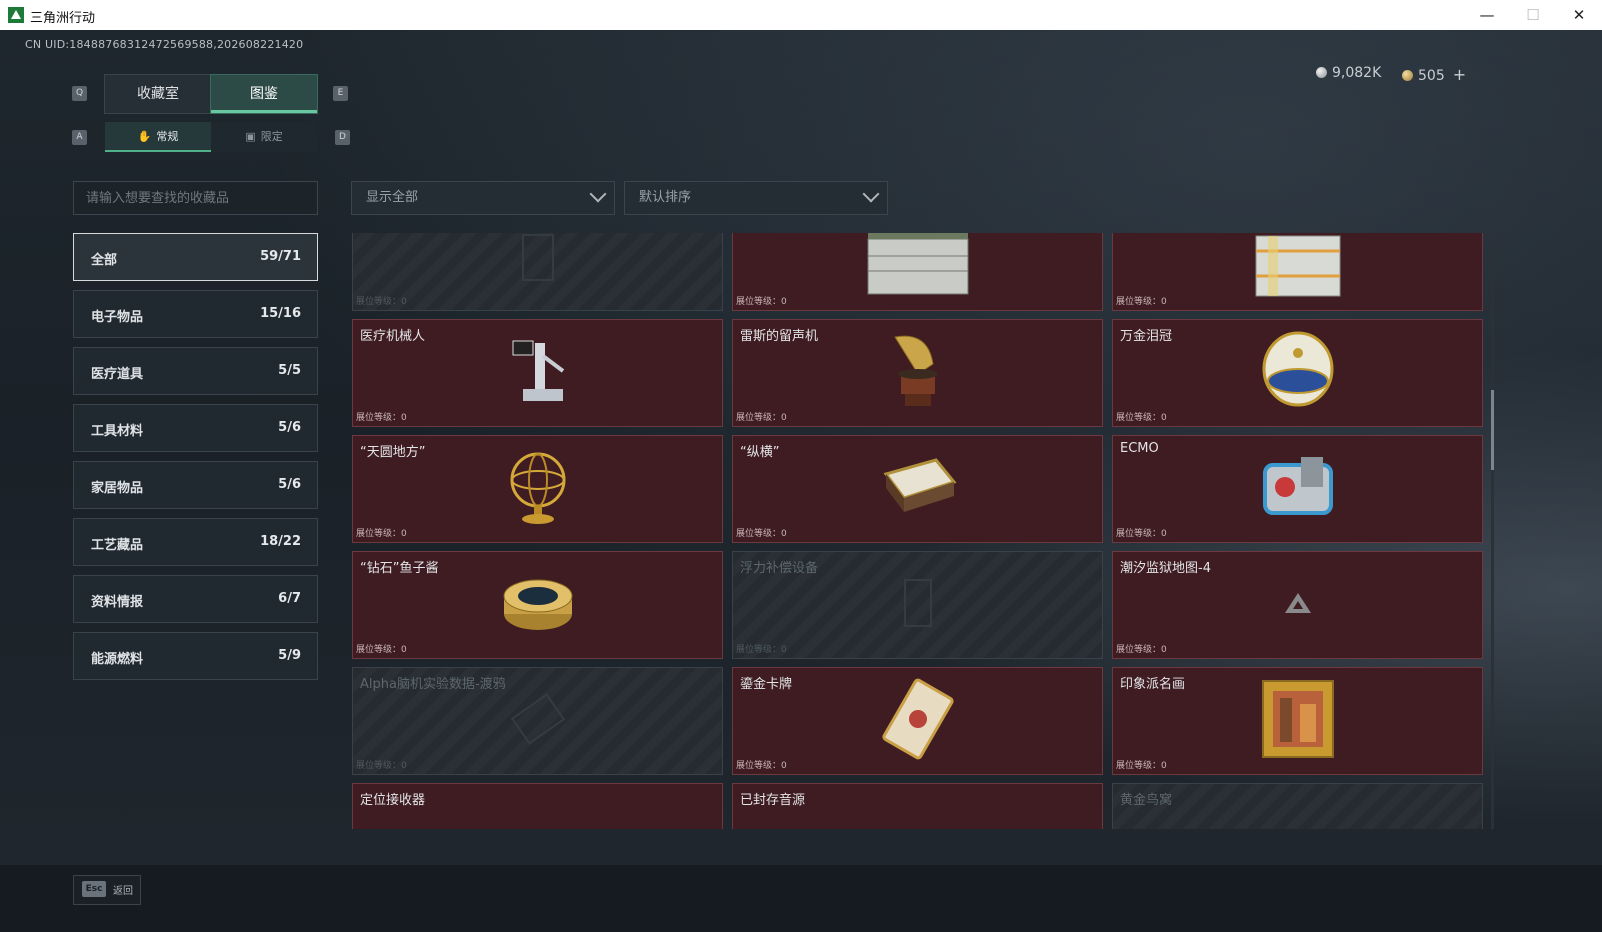 The image size is (1602, 932). What do you see at coordinates (195, 314) in the screenshot?
I see `category-electronics: 电子物品 15/16` at bounding box center [195, 314].